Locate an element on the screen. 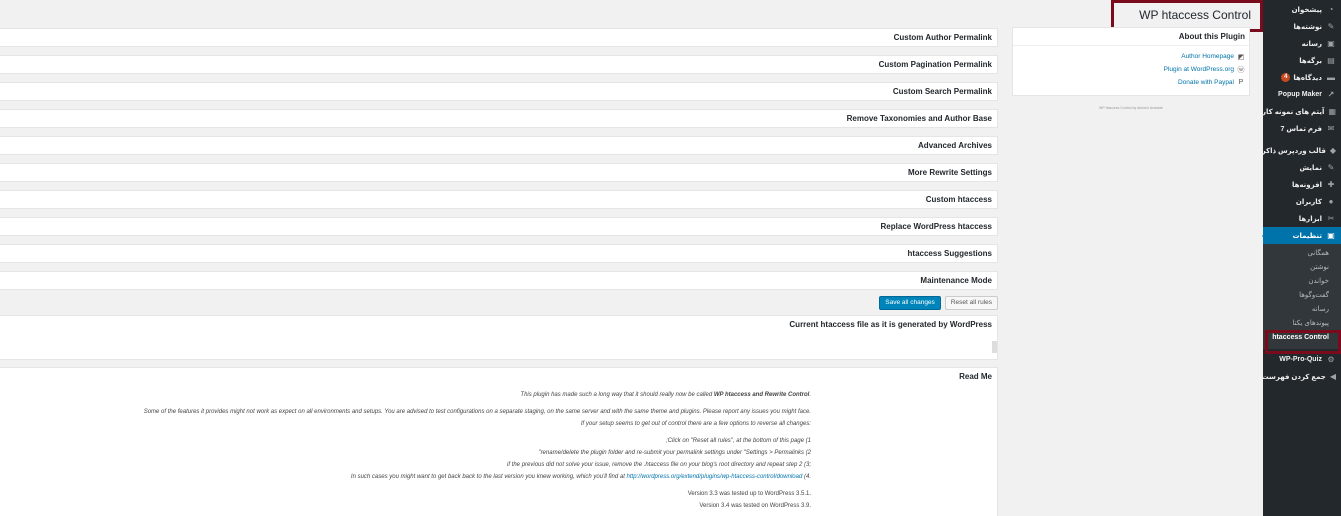  sidebar-item: ▬ دیدگاه‌ها 4 is located at coordinates (1302, 77).